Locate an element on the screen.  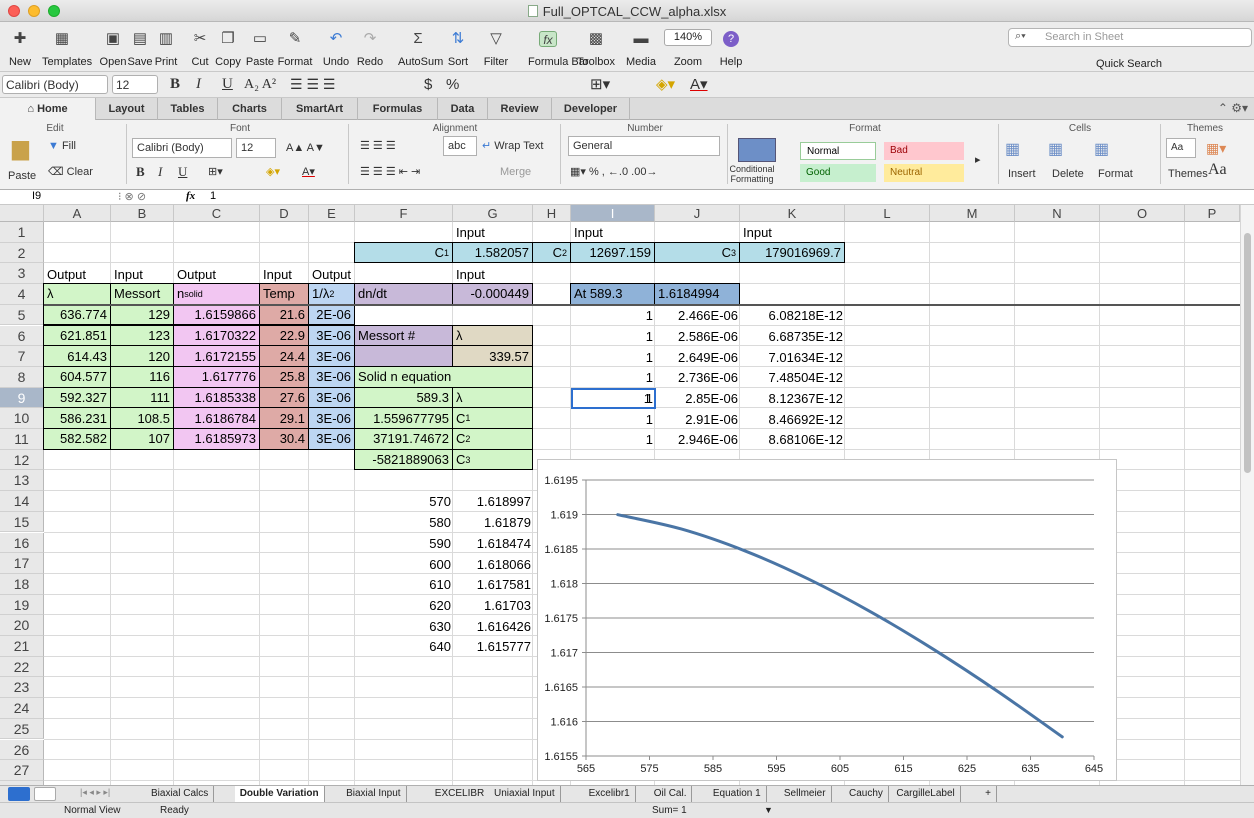
underline-button: U is located at coordinates (227, 84).